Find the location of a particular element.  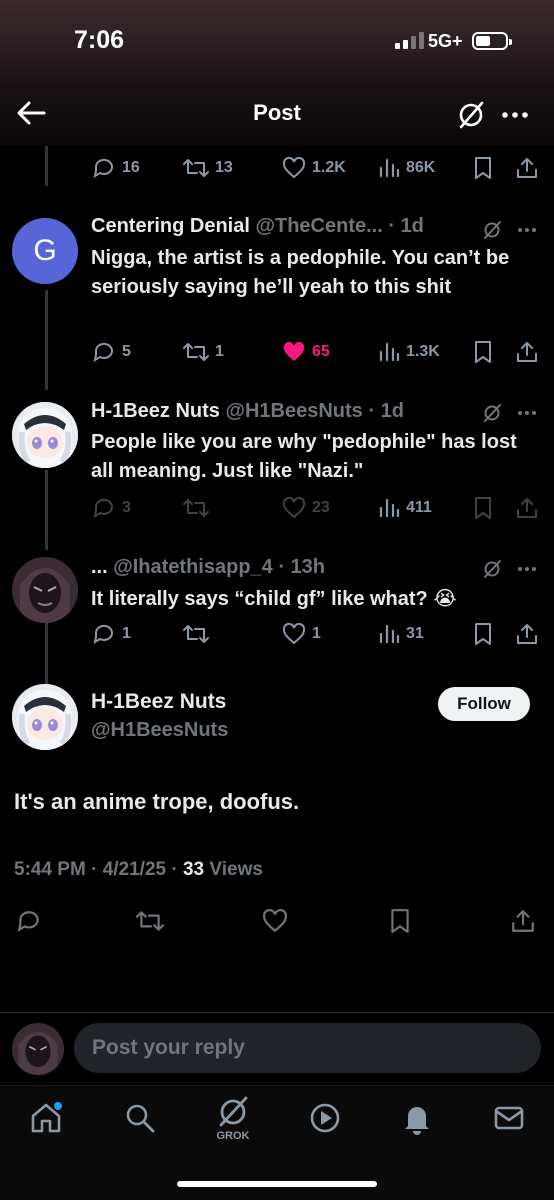

views-button: 86K is located at coordinates (406, 168).